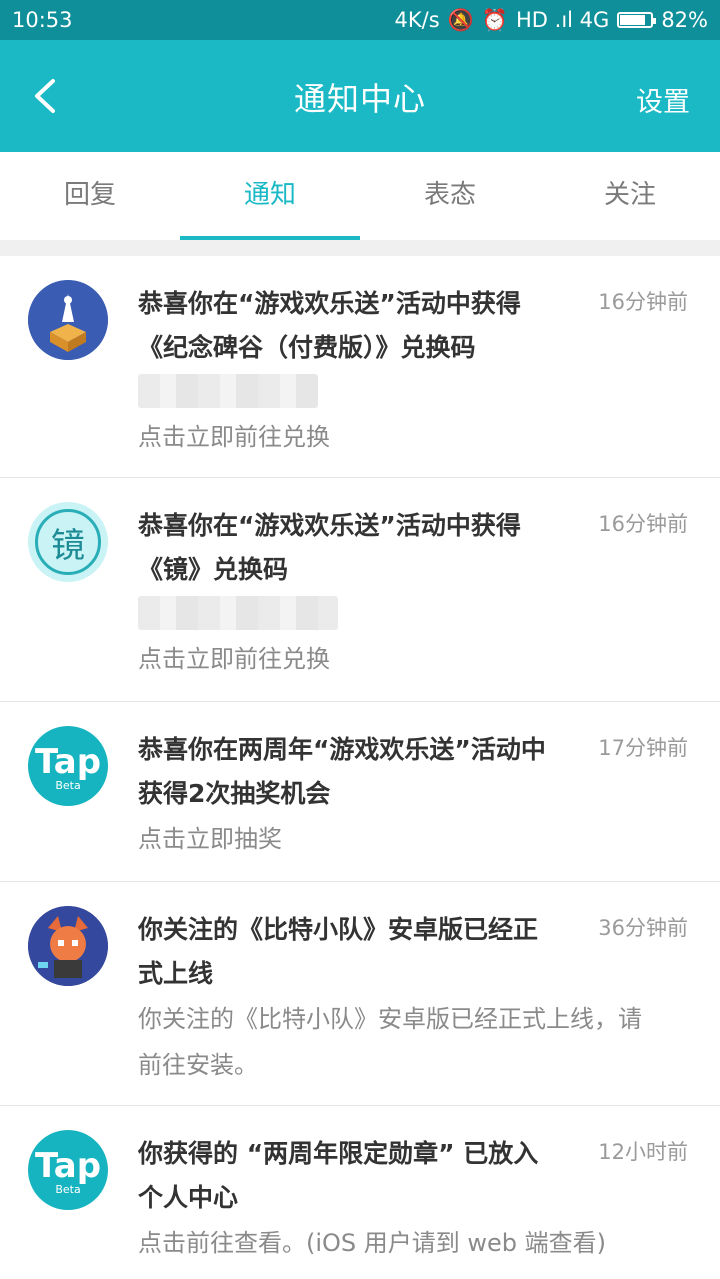  Describe the element at coordinates (359, 99) in the screenshot. I see `page-title: 通知中心` at that location.